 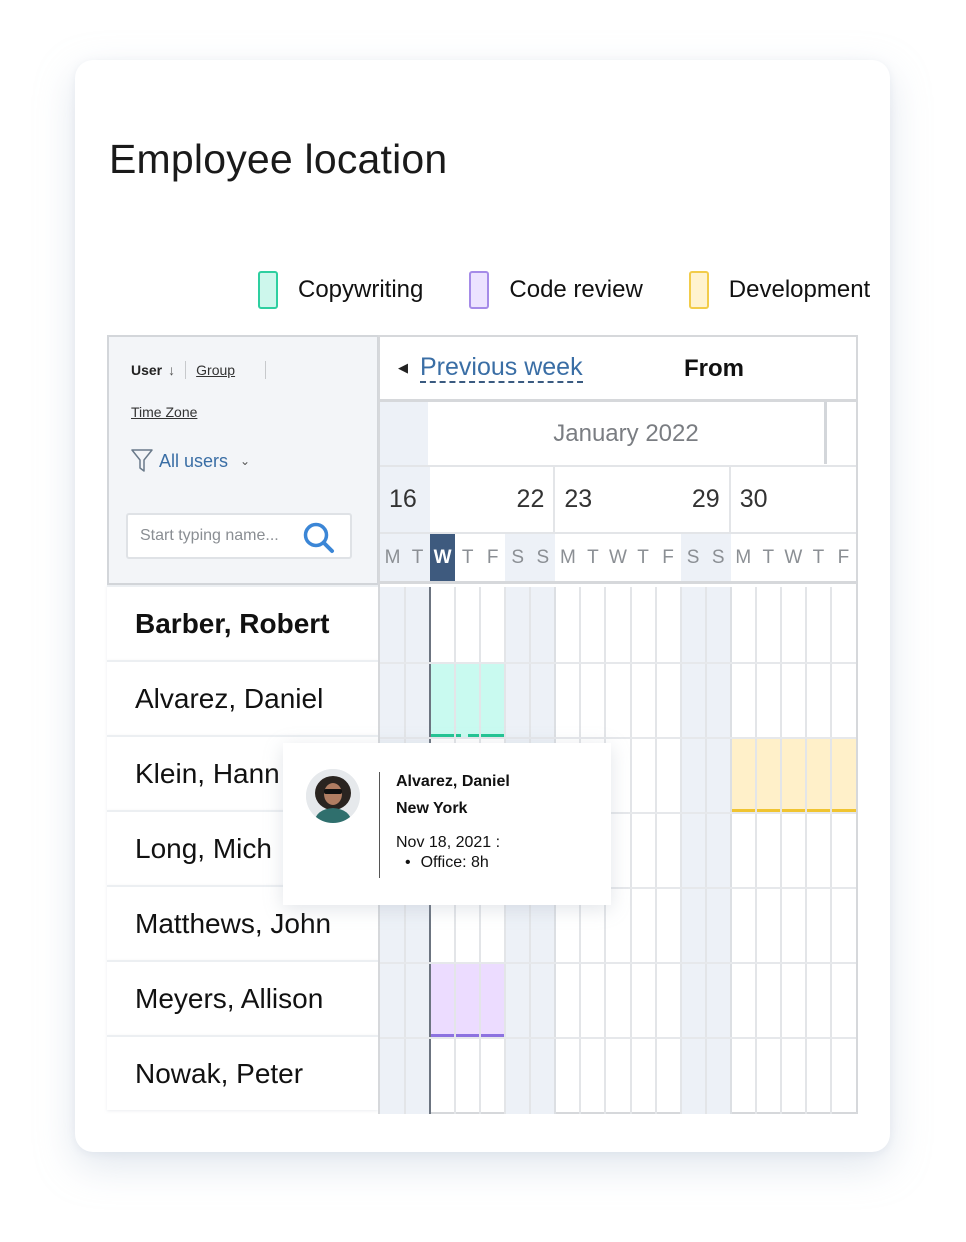 What do you see at coordinates (203, 848) in the screenshot?
I see `employee-name: Long, Mich` at bounding box center [203, 848].